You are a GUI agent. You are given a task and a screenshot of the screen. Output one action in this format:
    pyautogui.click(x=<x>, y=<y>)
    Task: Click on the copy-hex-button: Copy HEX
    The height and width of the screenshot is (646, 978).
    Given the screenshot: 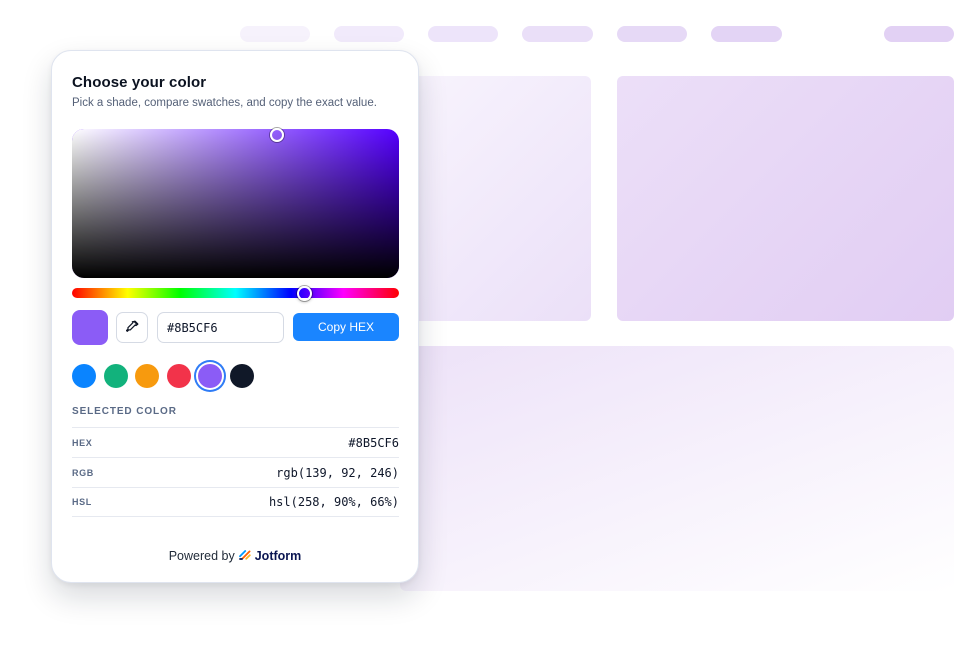 What is the action you would take?
    pyautogui.click(x=346, y=327)
    